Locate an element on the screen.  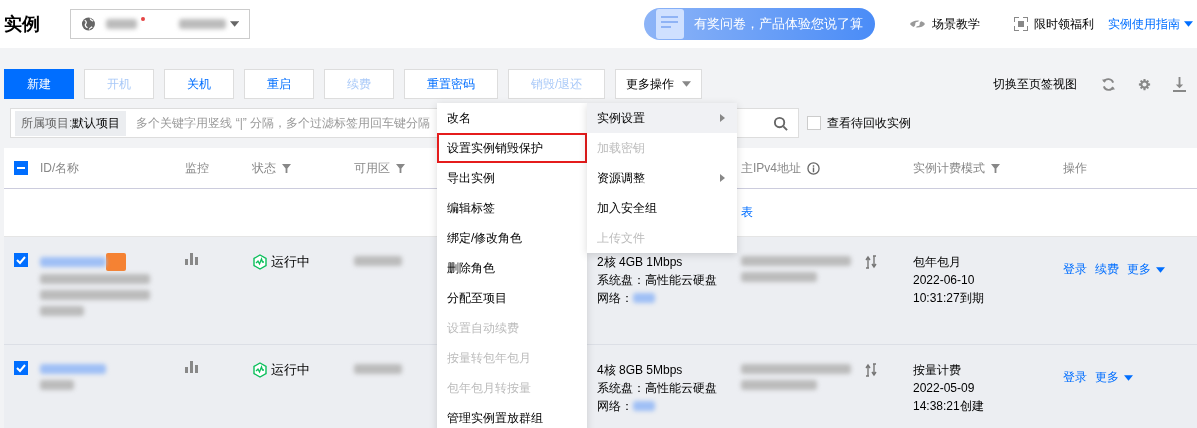
view-switch-link: 切换至页签视图 is located at coordinates (1035, 84).